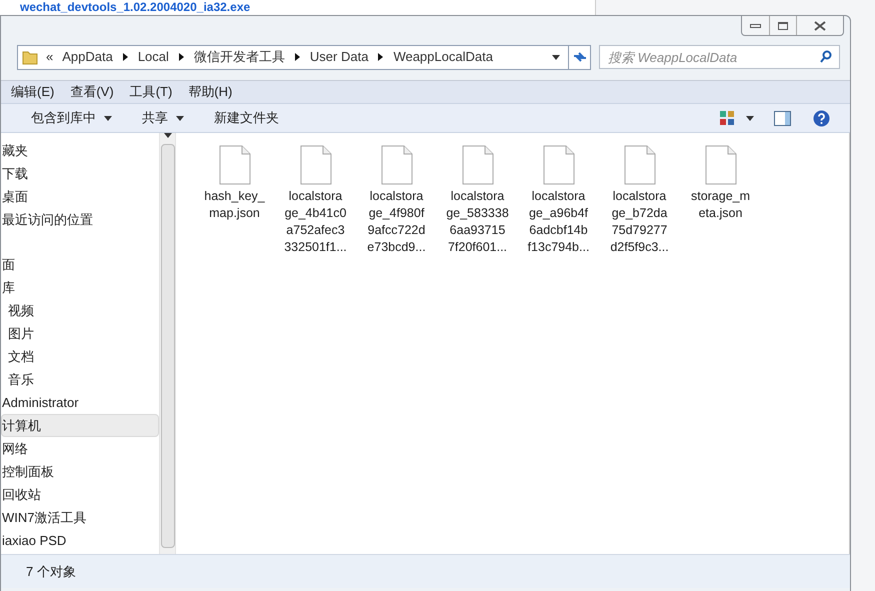 The width and height of the screenshot is (875, 591). Describe the element at coordinates (339, 57) in the screenshot. I see `breadcrumb-item: User Data` at that location.